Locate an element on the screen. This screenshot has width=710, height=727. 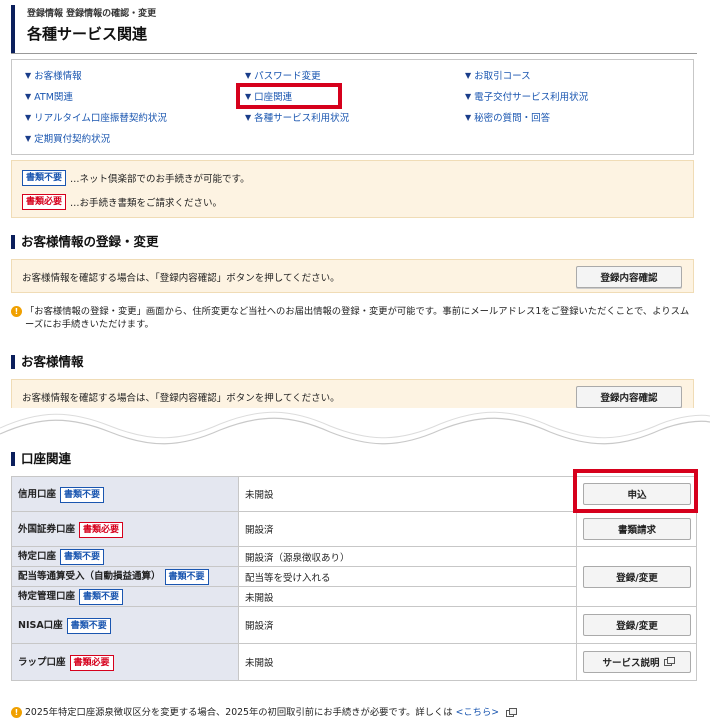
service-description-button: サービス説明 is located at coordinates (637, 662).